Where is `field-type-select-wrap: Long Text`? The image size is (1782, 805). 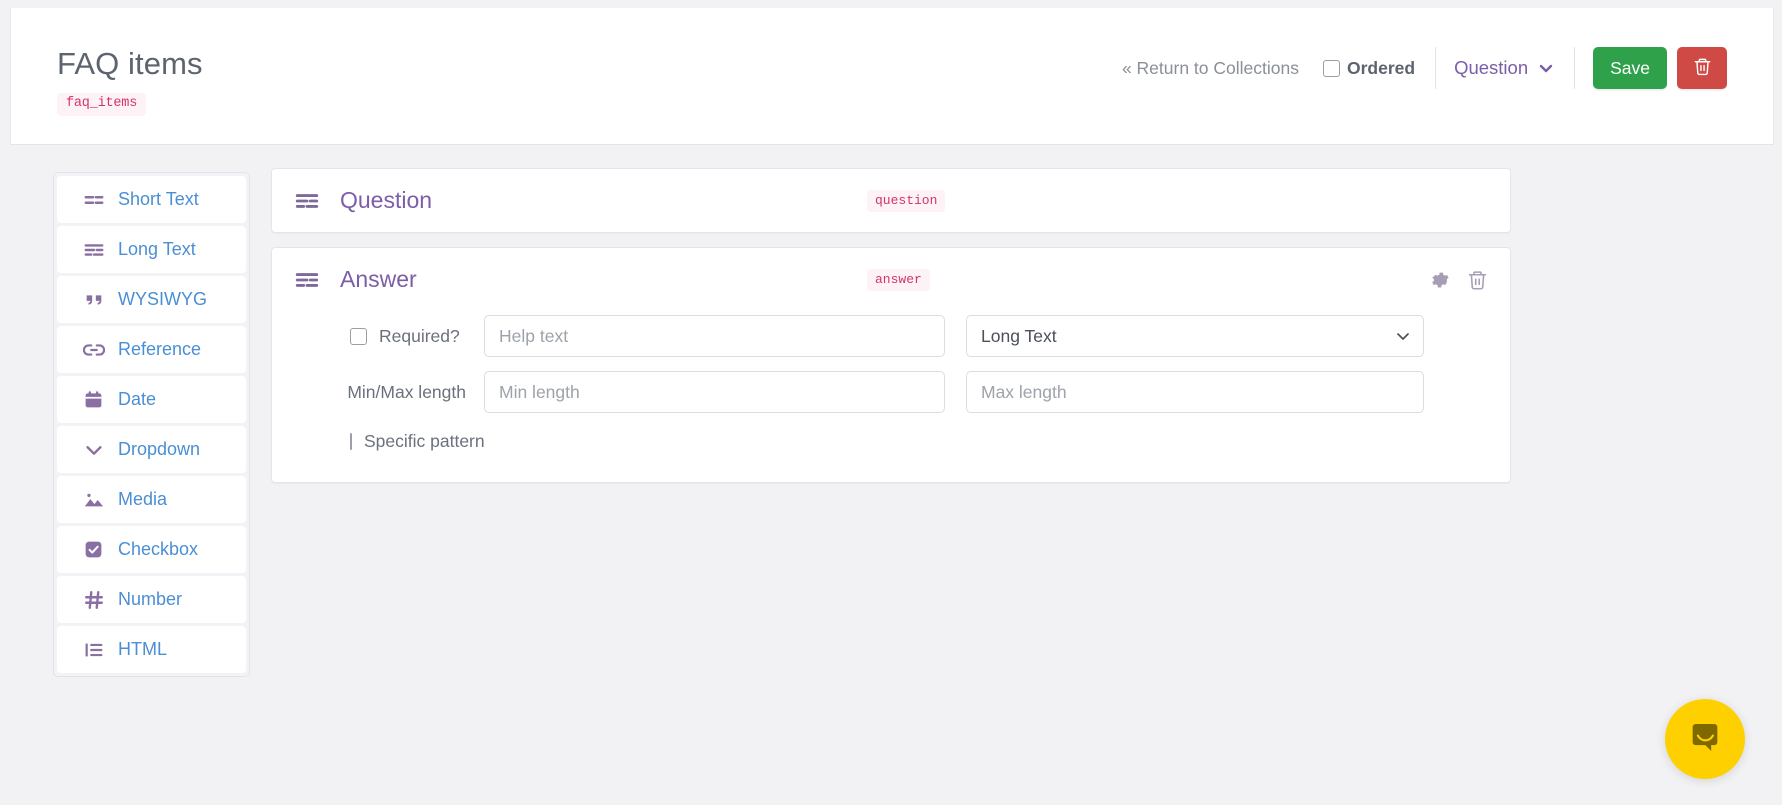 field-type-select-wrap: Long Text is located at coordinates (1195, 336).